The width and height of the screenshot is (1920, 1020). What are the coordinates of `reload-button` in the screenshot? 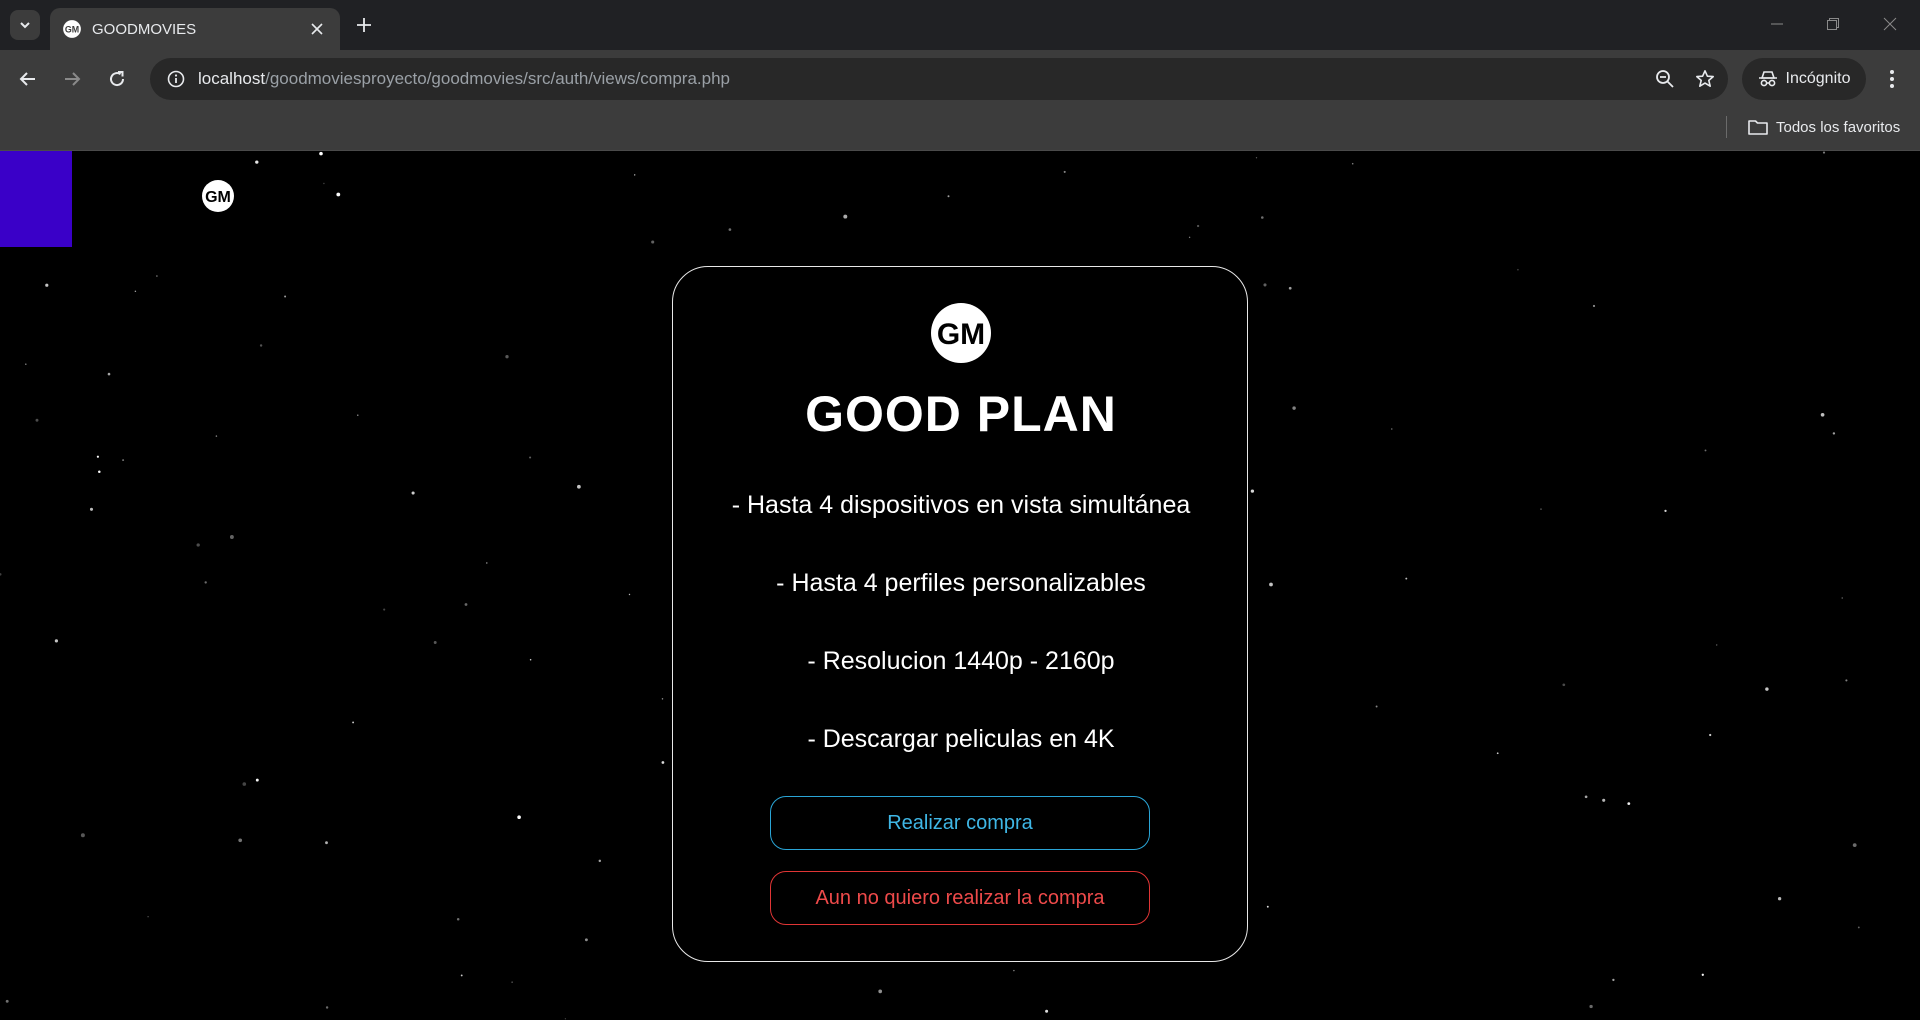 It's located at (117, 79).